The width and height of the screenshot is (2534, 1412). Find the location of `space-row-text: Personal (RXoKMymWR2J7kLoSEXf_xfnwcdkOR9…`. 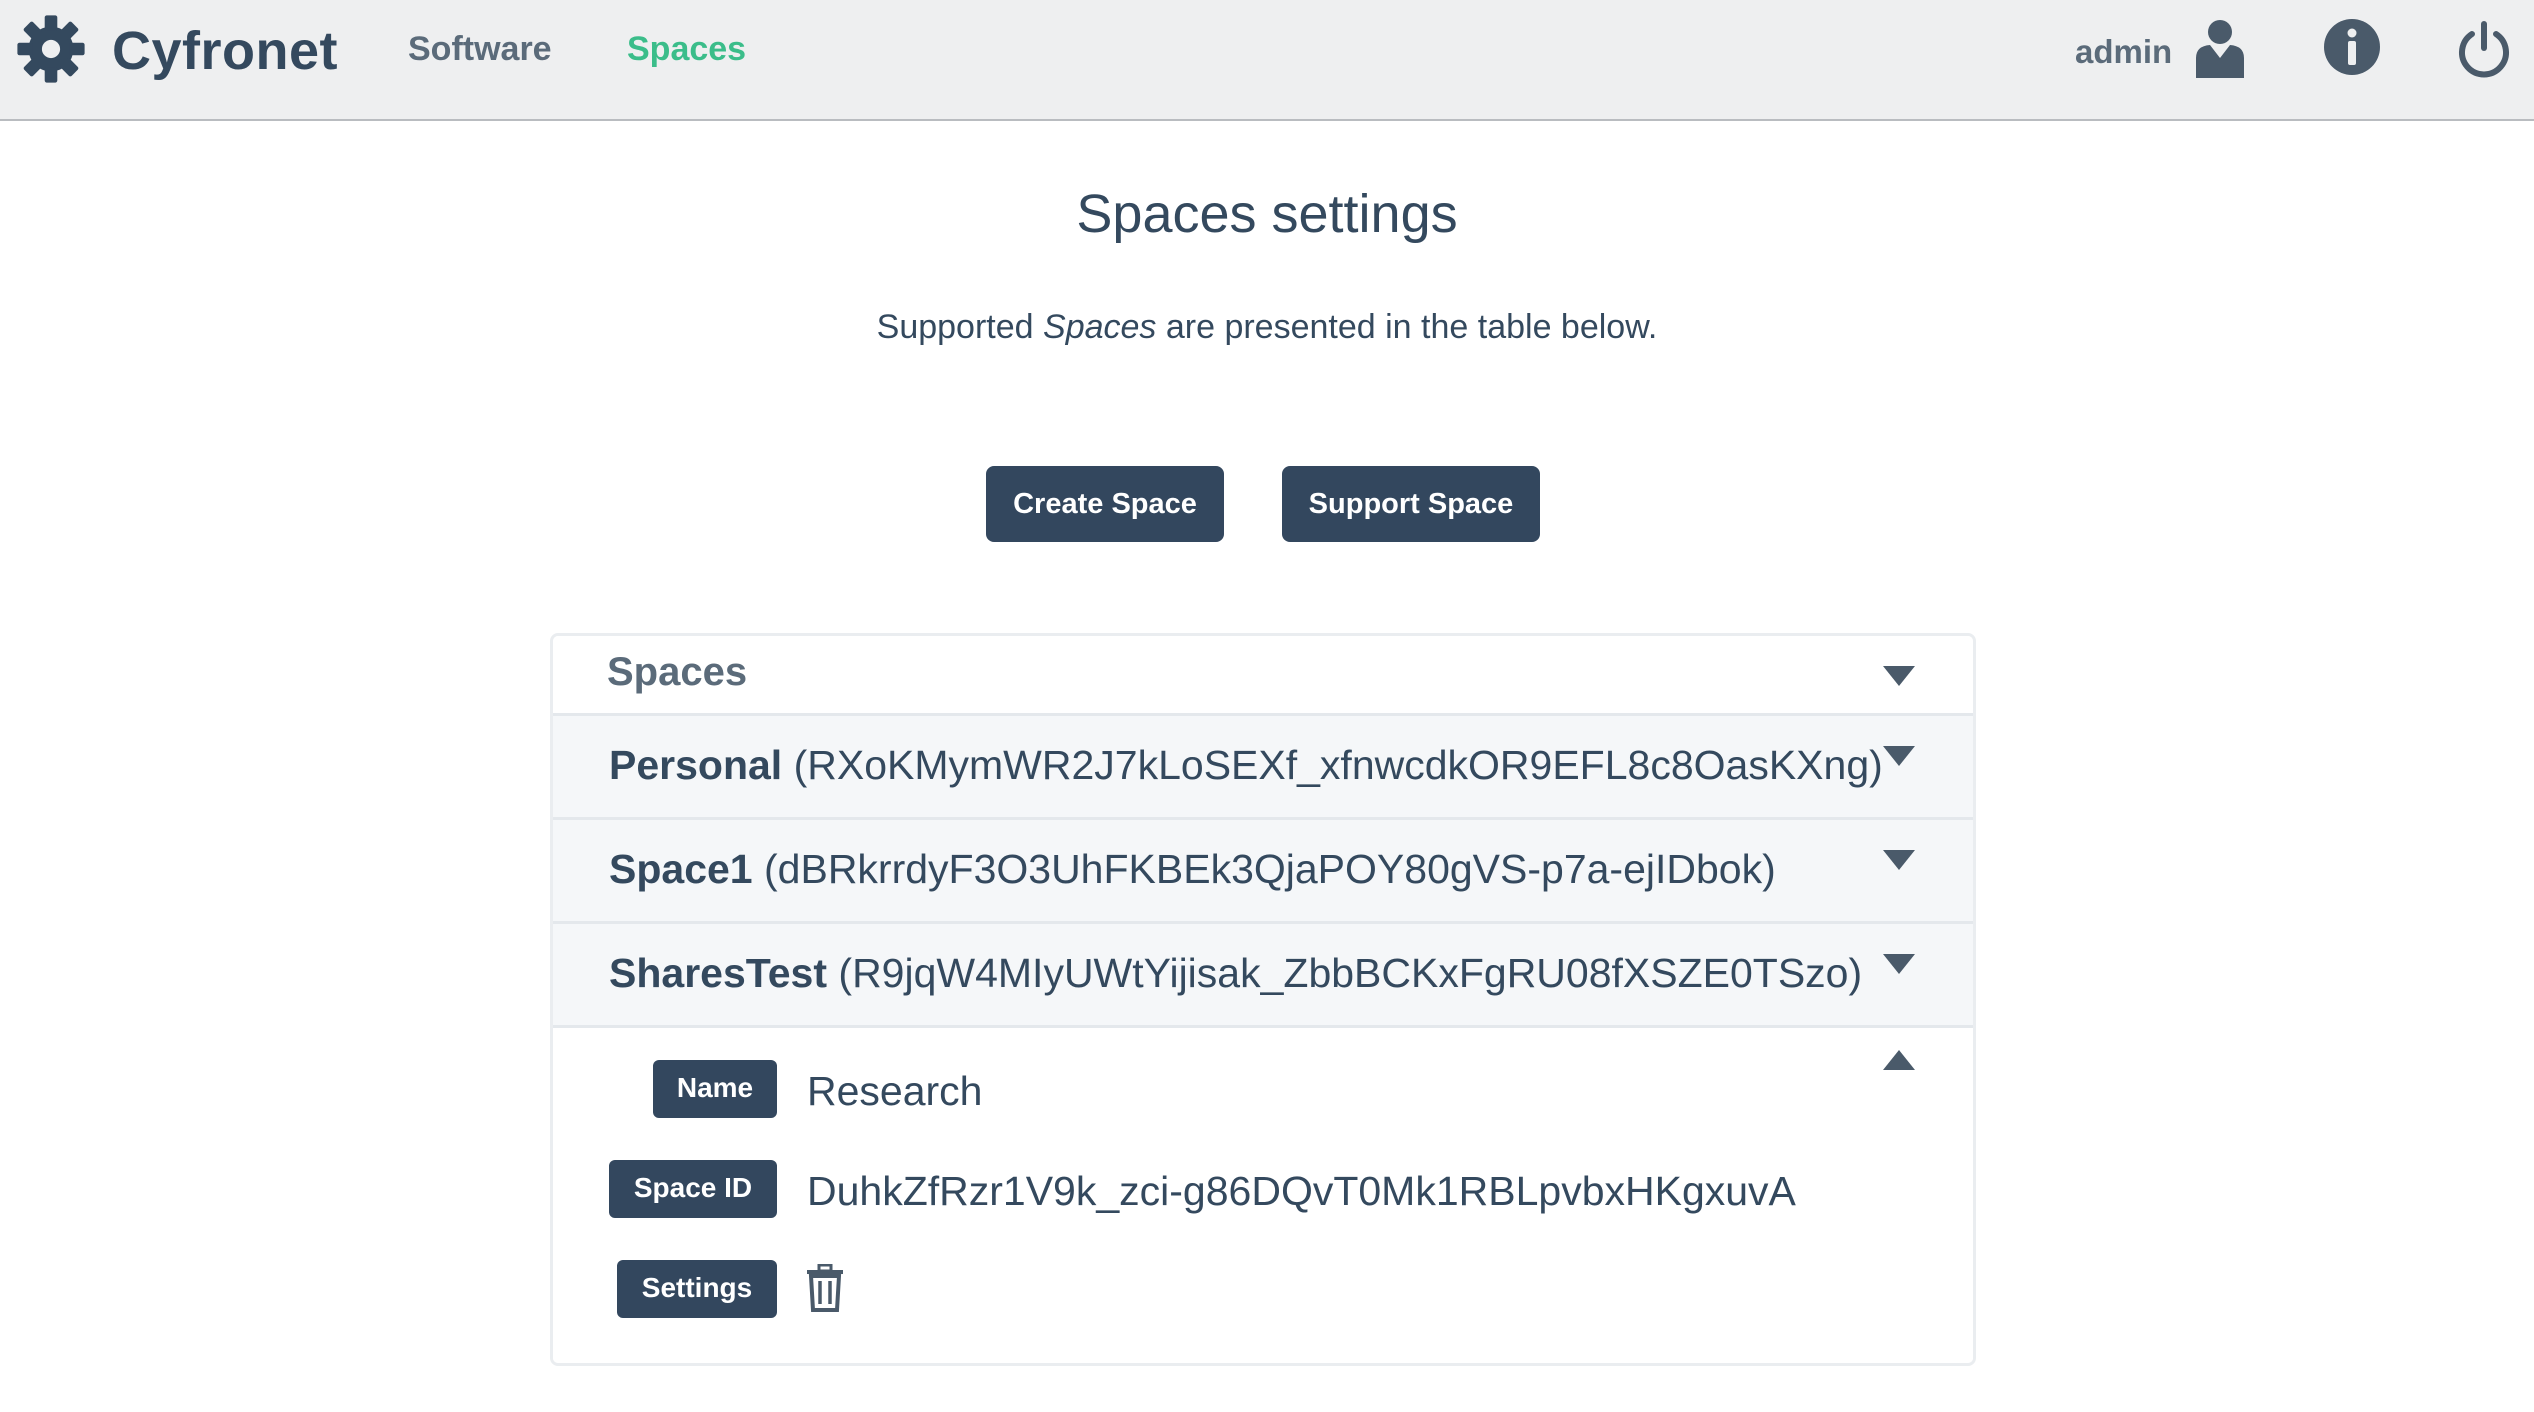

space-row-text: Personal (RXoKMymWR2J7kLoSEXf_xfnwcdkOR9… is located at coordinates (1246, 765).